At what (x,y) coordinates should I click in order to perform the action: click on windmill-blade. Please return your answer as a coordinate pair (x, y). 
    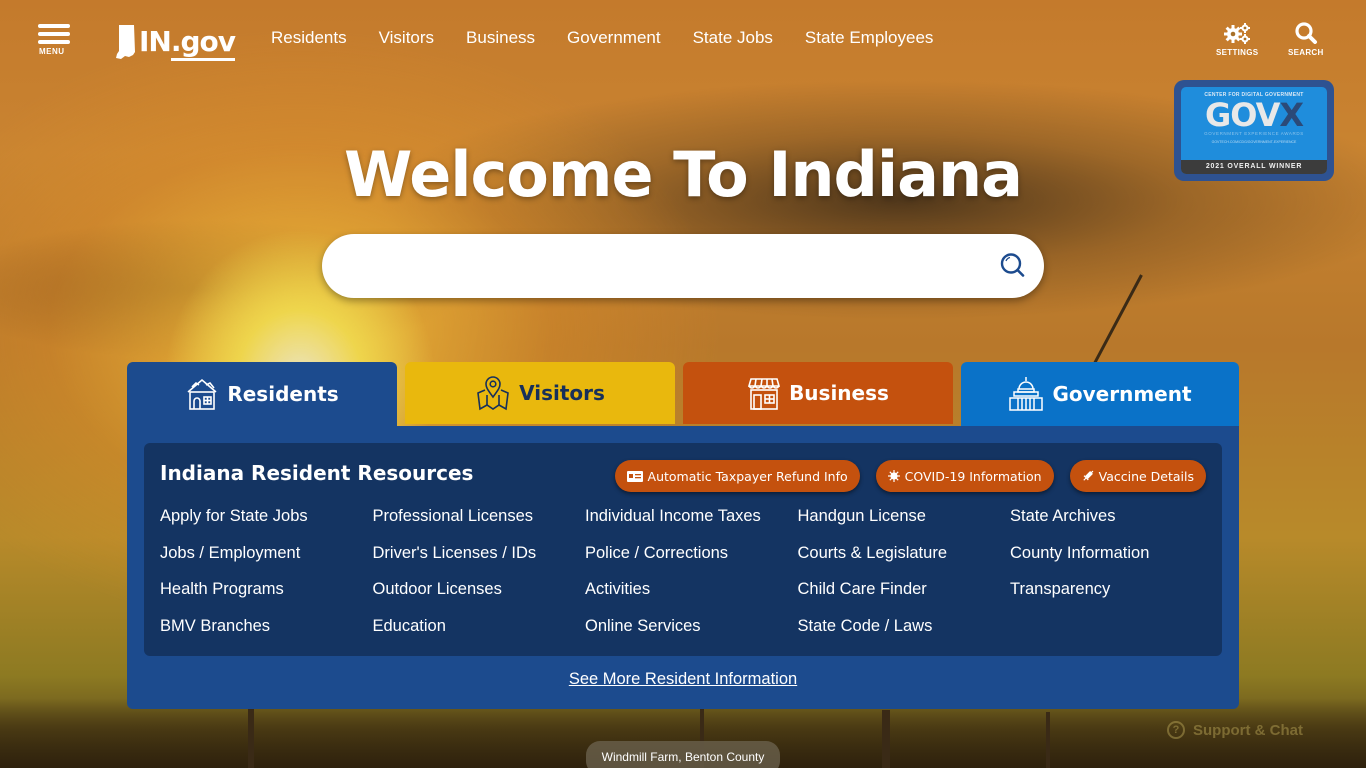
    Looking at the image, I should click on (1118, 319).